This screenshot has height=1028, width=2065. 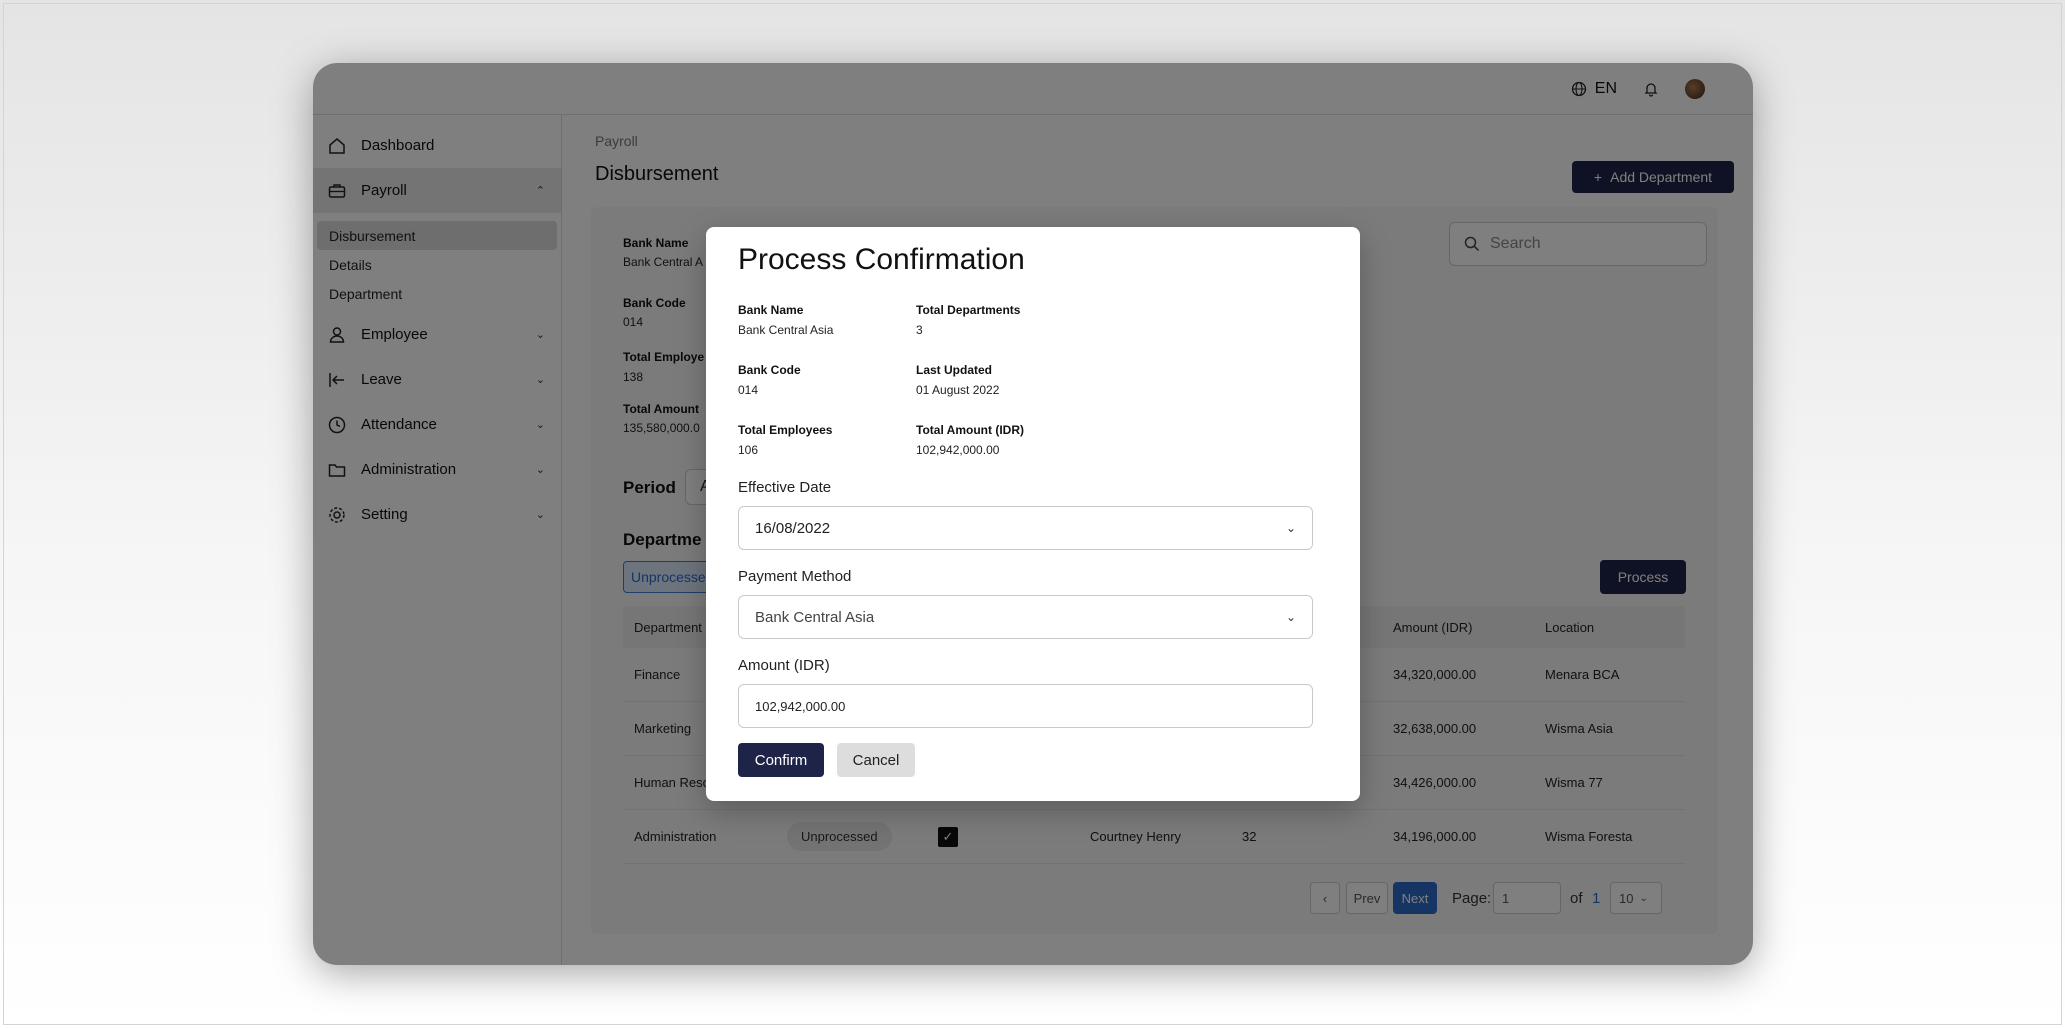 I want to click on bank-code-label: Bank Code, so click(x=769, y=370).